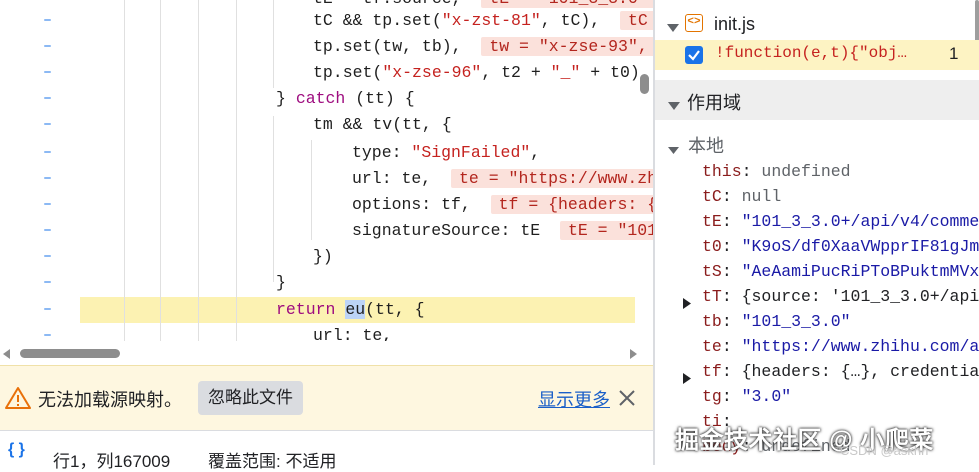  What do you see at coordinates (382, 124) in the screenshot?
I see `code-token: tm && tv(tt, {` at bounding box center [382, 124].